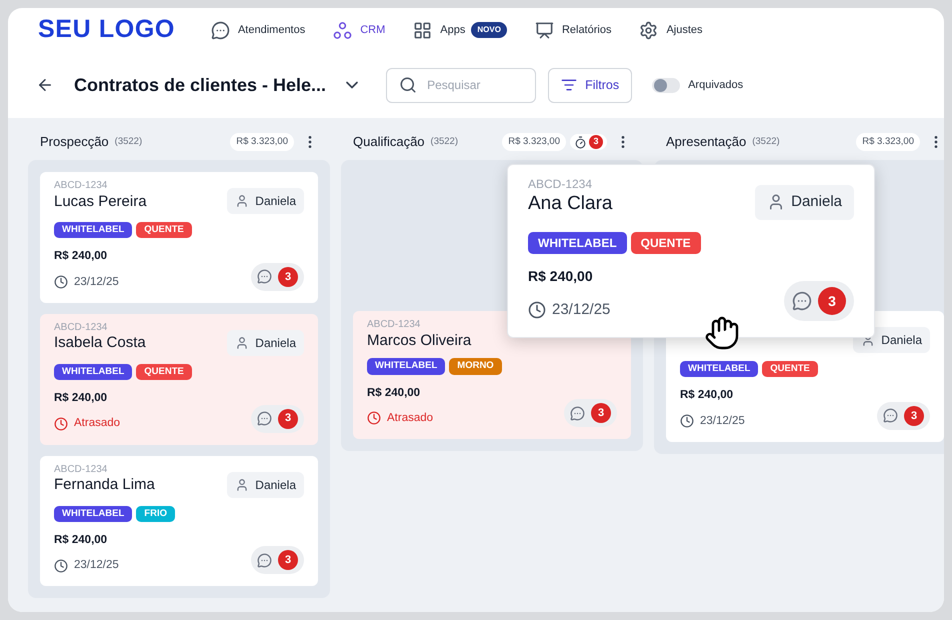 The height and width of the screenshot is (620, 952). I want to click on contact-name: Marcos Oliveira, so click(419, 341).